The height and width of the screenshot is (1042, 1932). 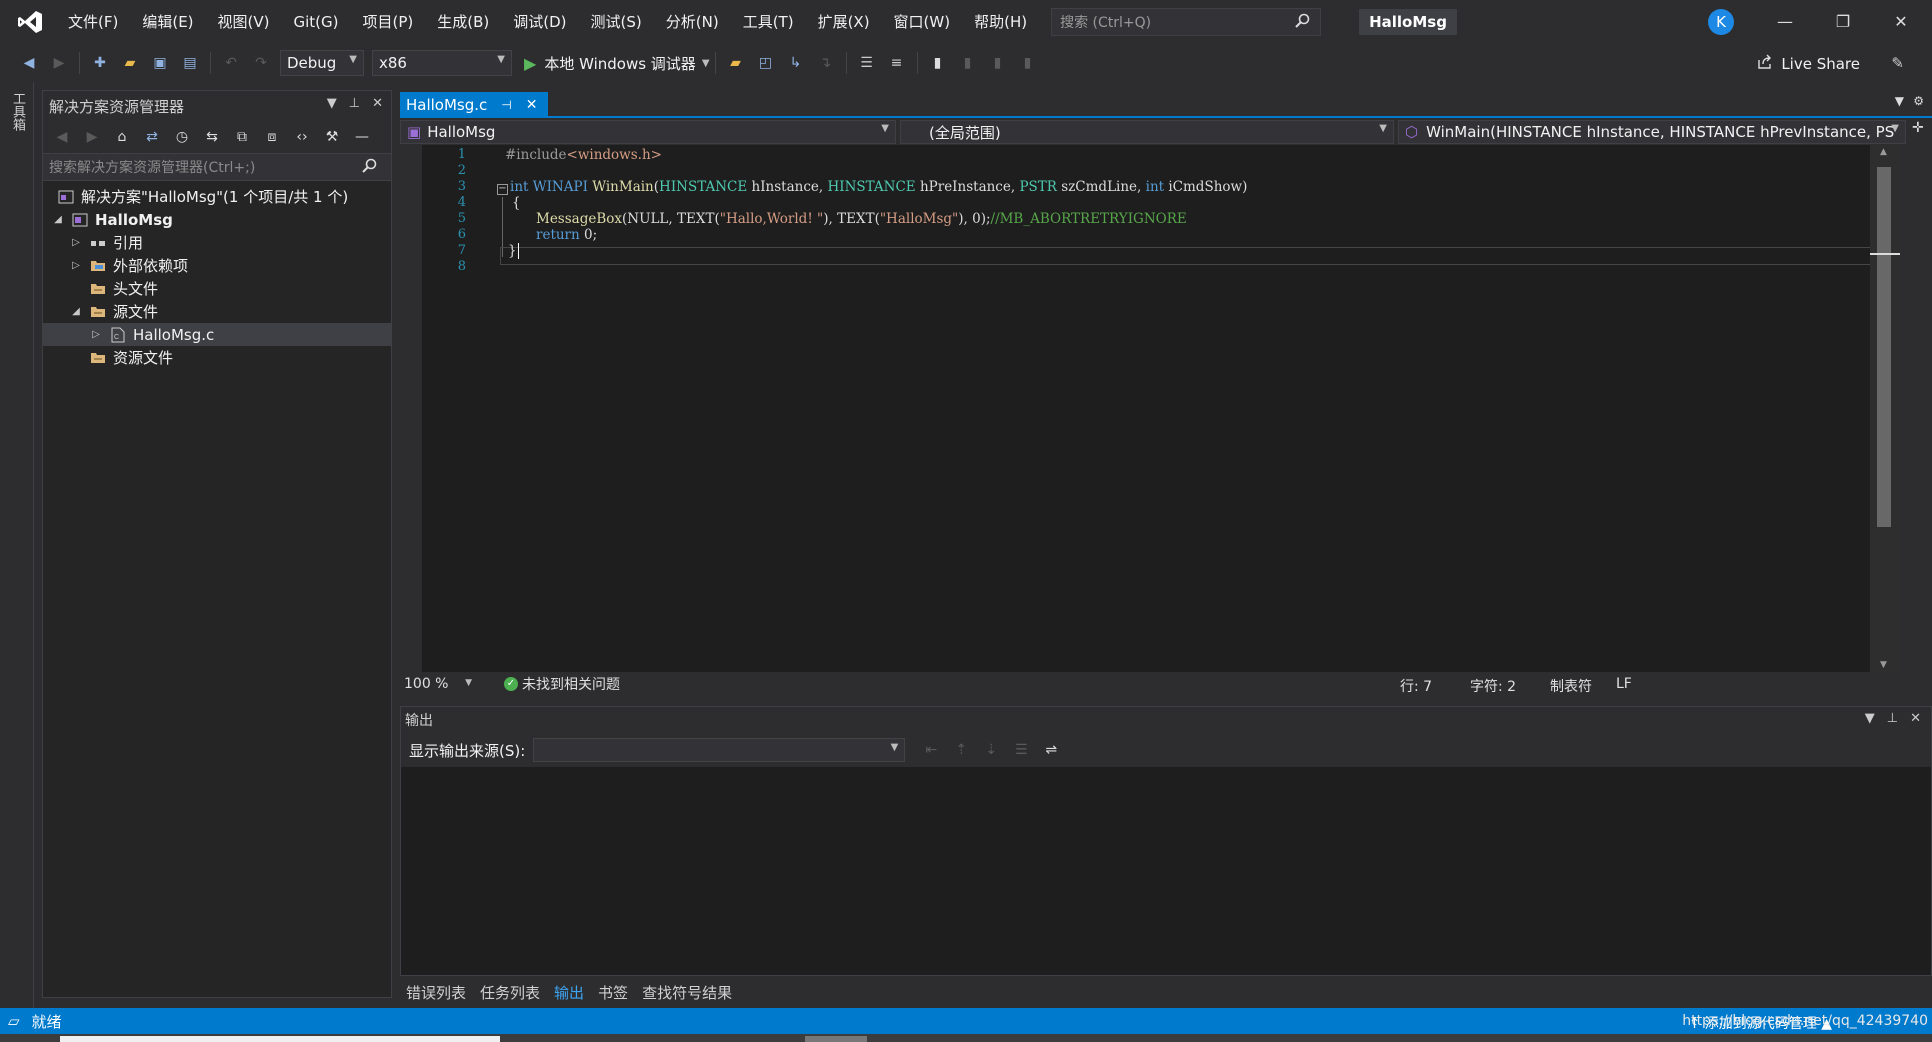 I want to click on view-code-icon: ‹›, so click(x=302, y=137).